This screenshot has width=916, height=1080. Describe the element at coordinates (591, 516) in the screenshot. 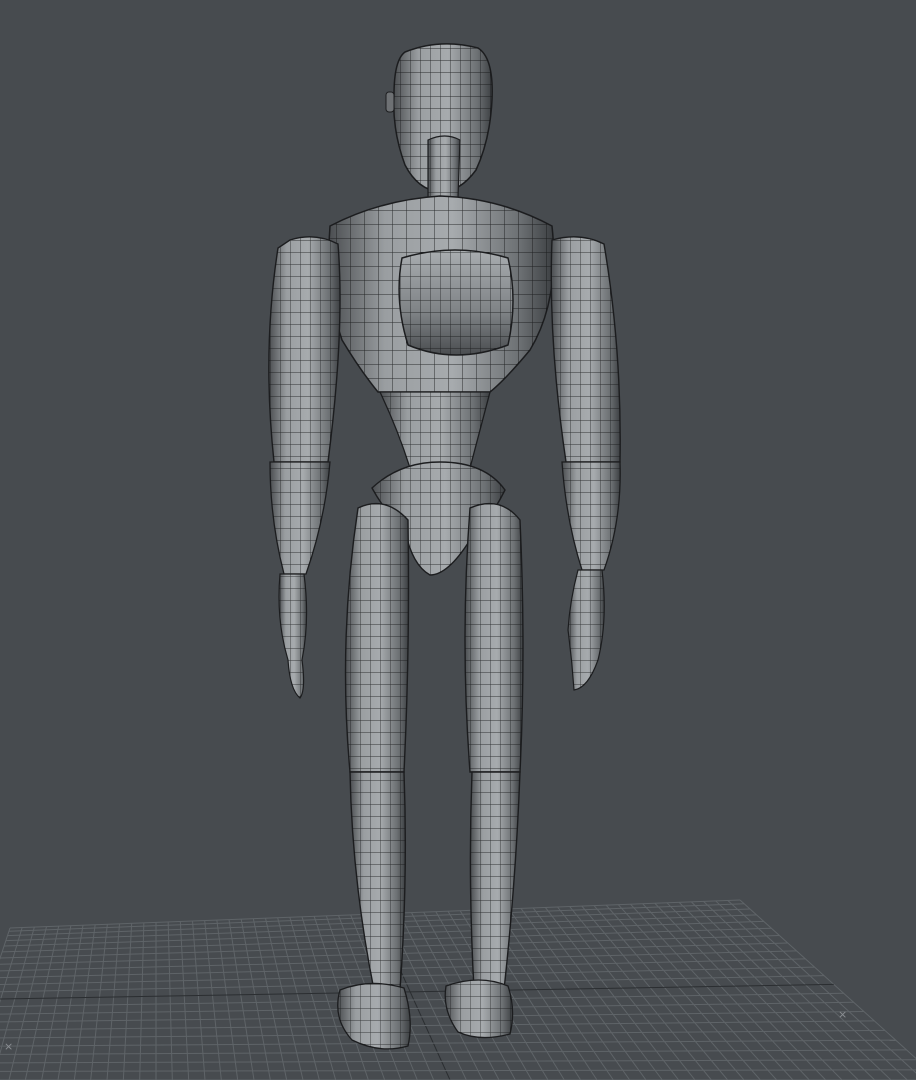

I see `mesh-right-forearm` at that location.